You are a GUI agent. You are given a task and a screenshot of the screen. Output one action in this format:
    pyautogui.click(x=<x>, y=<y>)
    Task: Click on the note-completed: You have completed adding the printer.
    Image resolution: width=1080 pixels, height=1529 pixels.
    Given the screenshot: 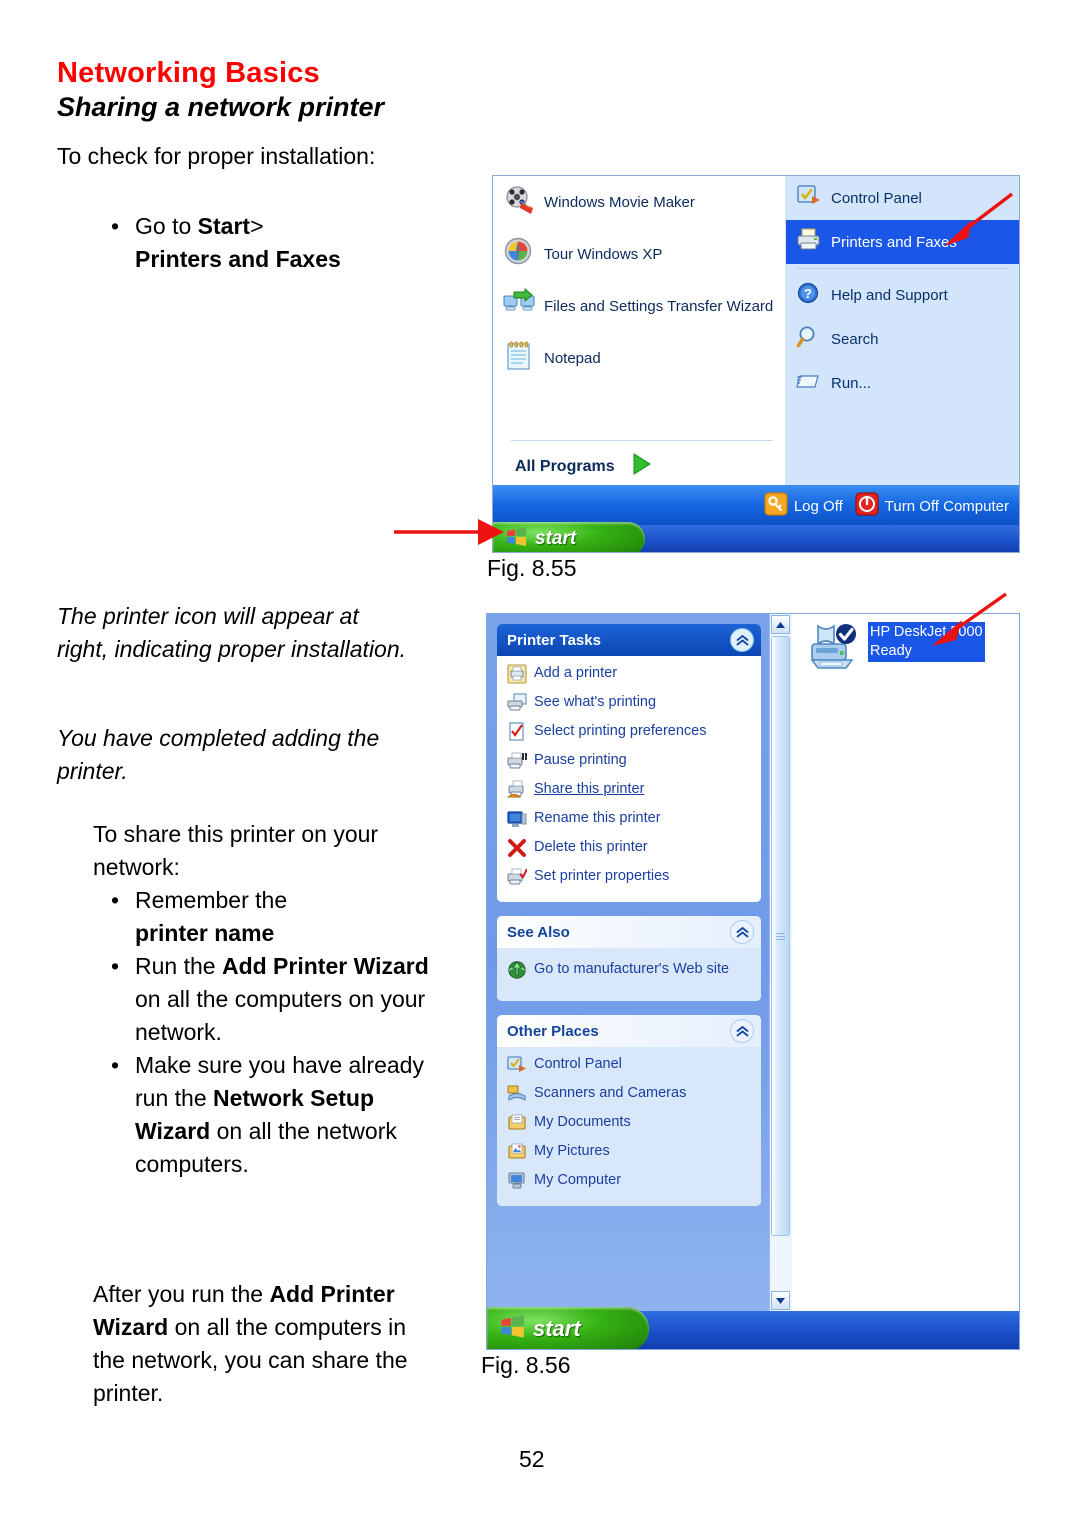 What is the action you would take?
    pyautogui.click(x=237, y=755)
    